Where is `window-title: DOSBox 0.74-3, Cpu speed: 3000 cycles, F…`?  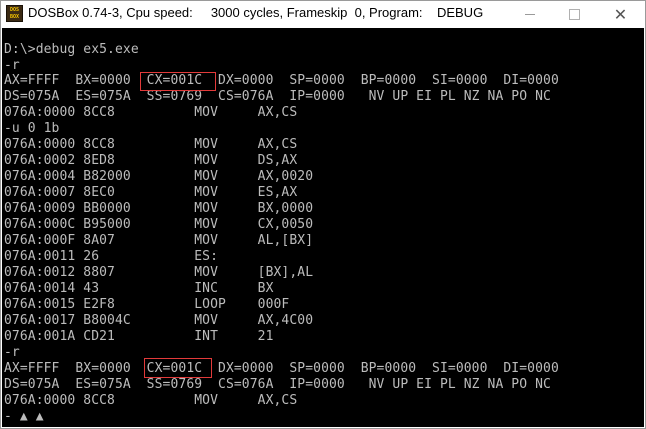
window-title: DOSBox 0.74-3, Cpu speed: 3000 cycles, F… is located at coordinates (256, 12).